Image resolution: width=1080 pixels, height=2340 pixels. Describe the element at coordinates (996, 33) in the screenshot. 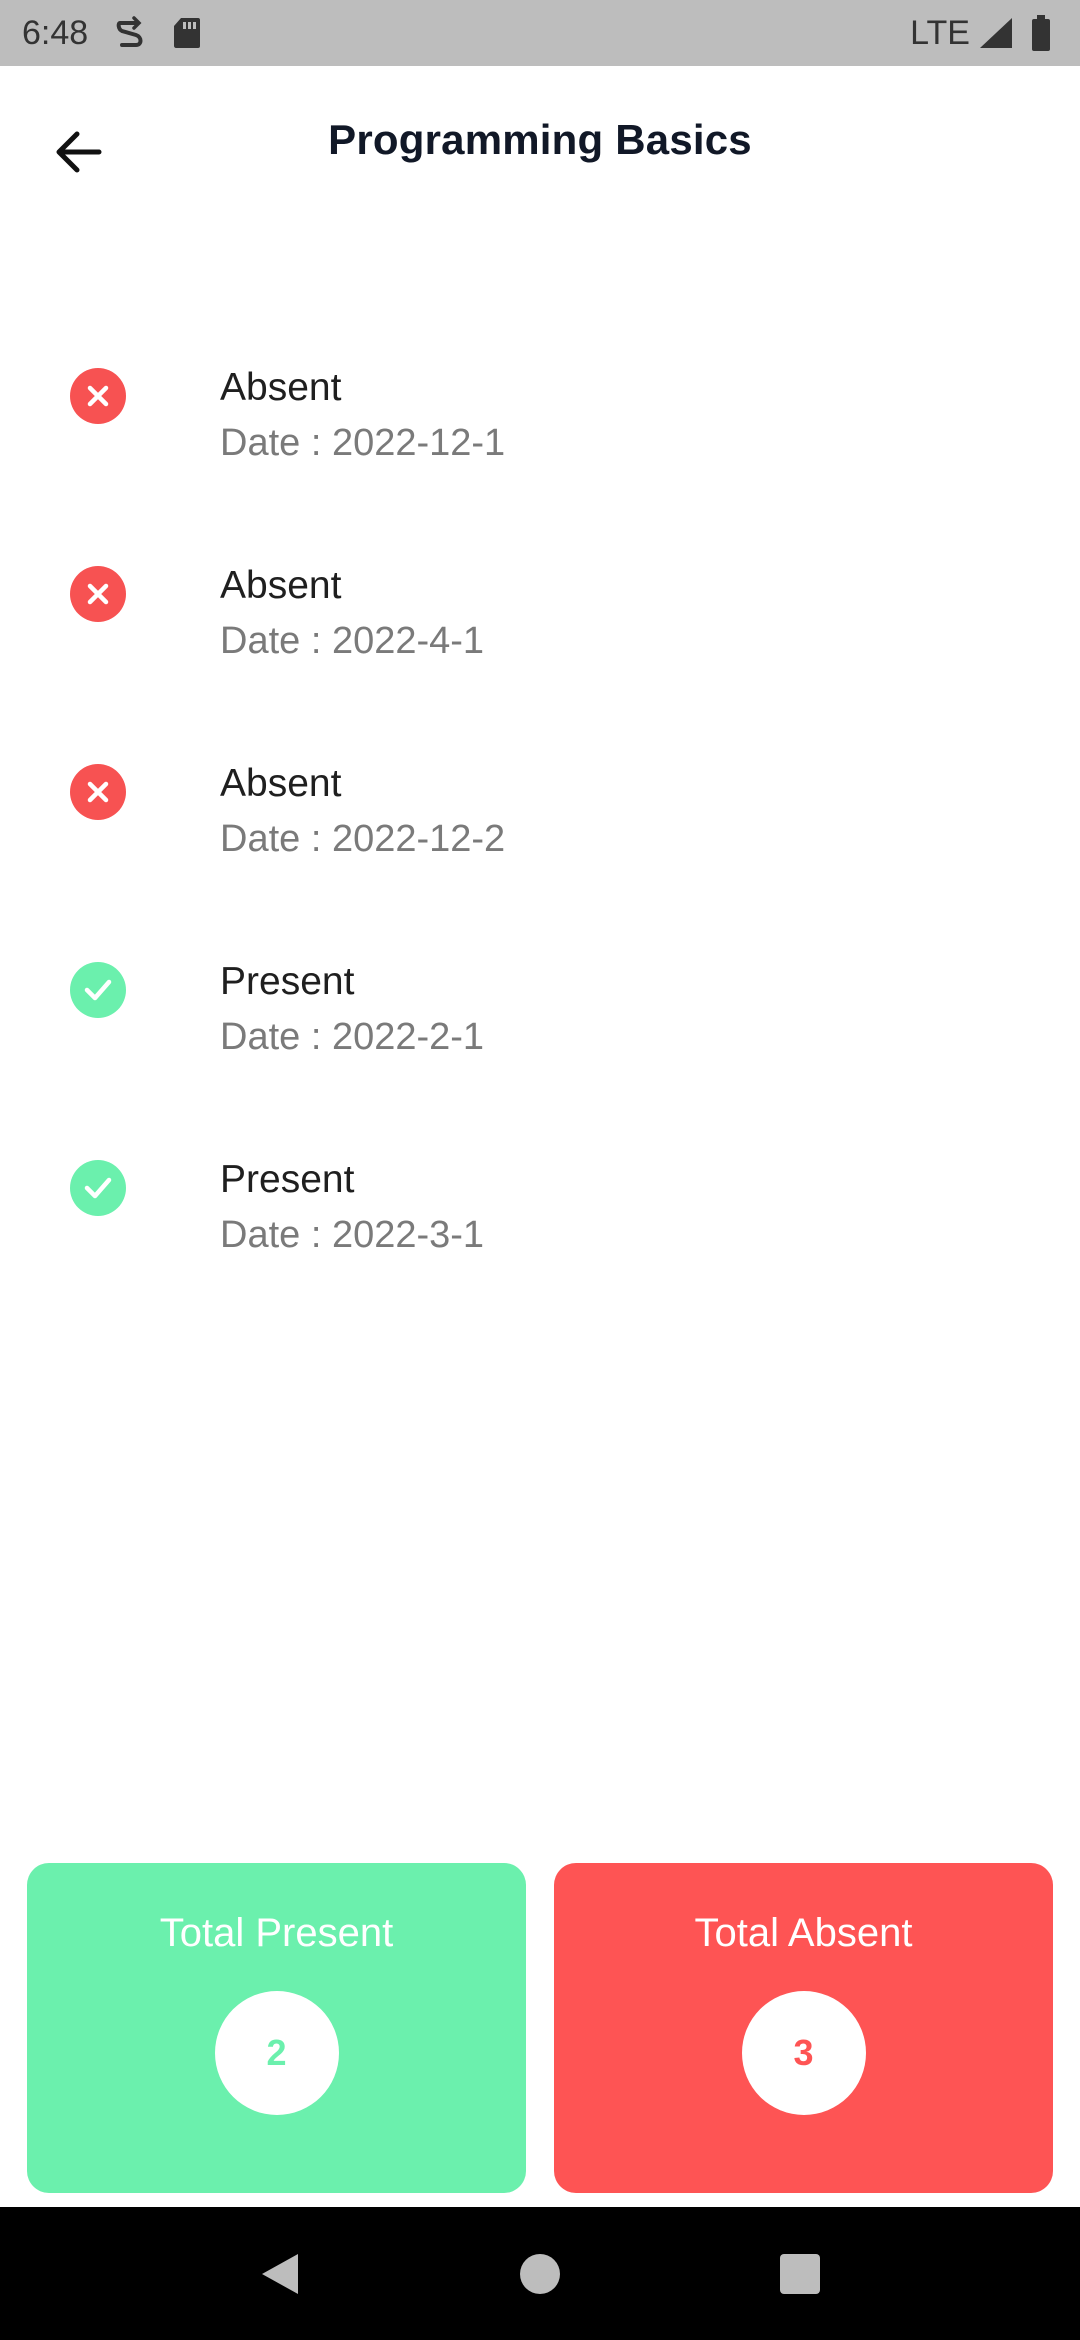

I see `signal-icon` at that location.